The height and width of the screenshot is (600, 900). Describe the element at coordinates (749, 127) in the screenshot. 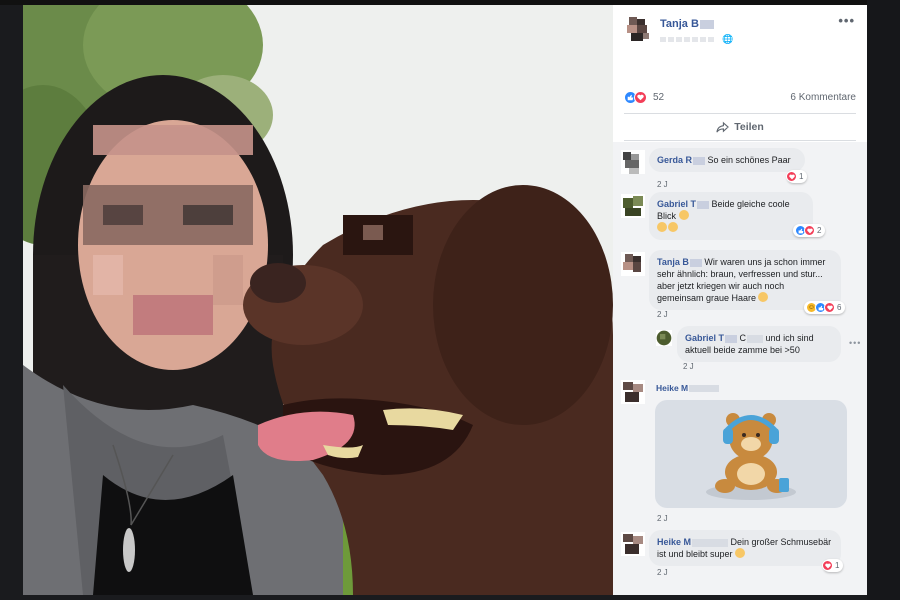

I see `share-label: Teilen` at that location.